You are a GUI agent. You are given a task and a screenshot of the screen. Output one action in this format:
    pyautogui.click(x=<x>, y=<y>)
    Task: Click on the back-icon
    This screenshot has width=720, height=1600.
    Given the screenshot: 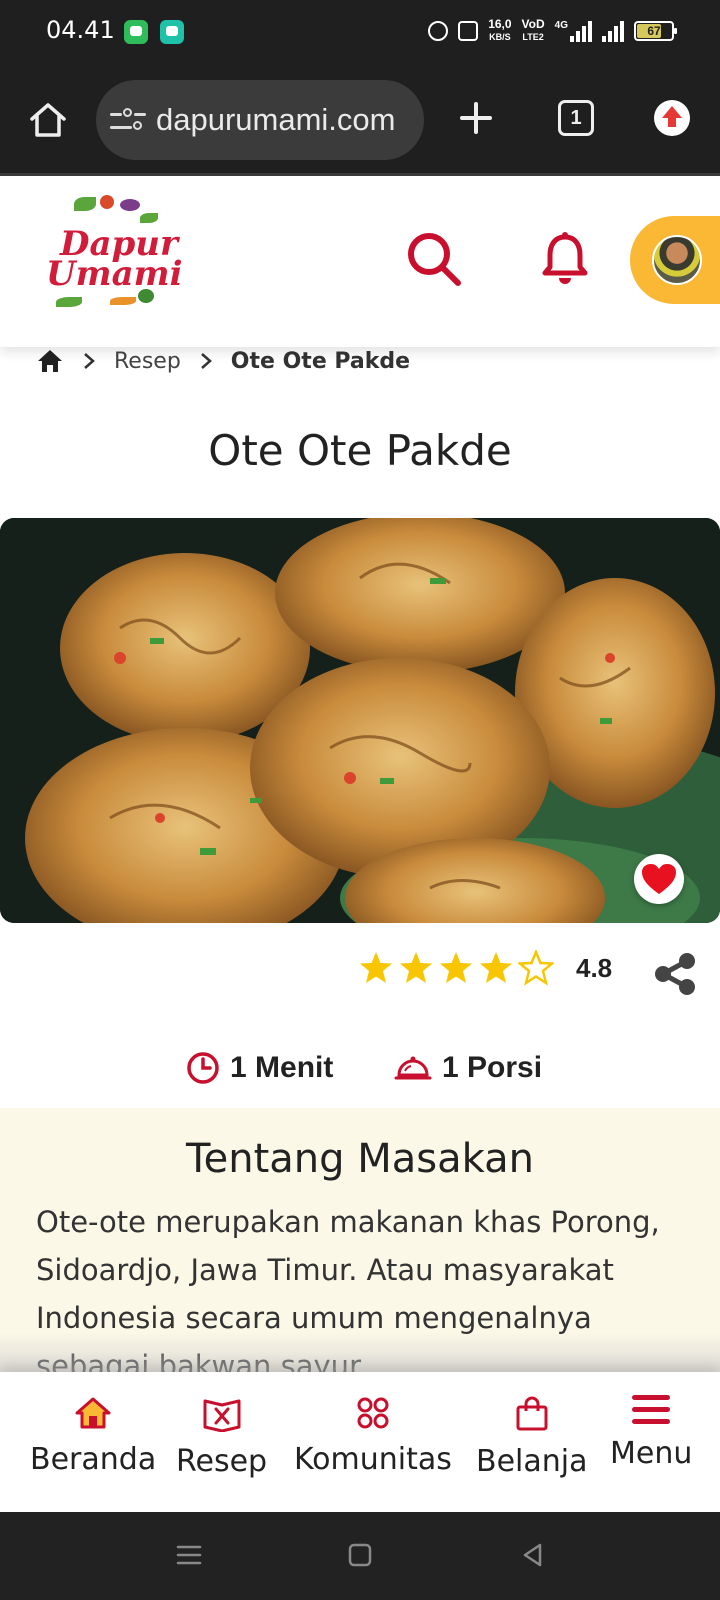 What is the action you would take?
    pyautogui.click(x=533, y=1555)
    